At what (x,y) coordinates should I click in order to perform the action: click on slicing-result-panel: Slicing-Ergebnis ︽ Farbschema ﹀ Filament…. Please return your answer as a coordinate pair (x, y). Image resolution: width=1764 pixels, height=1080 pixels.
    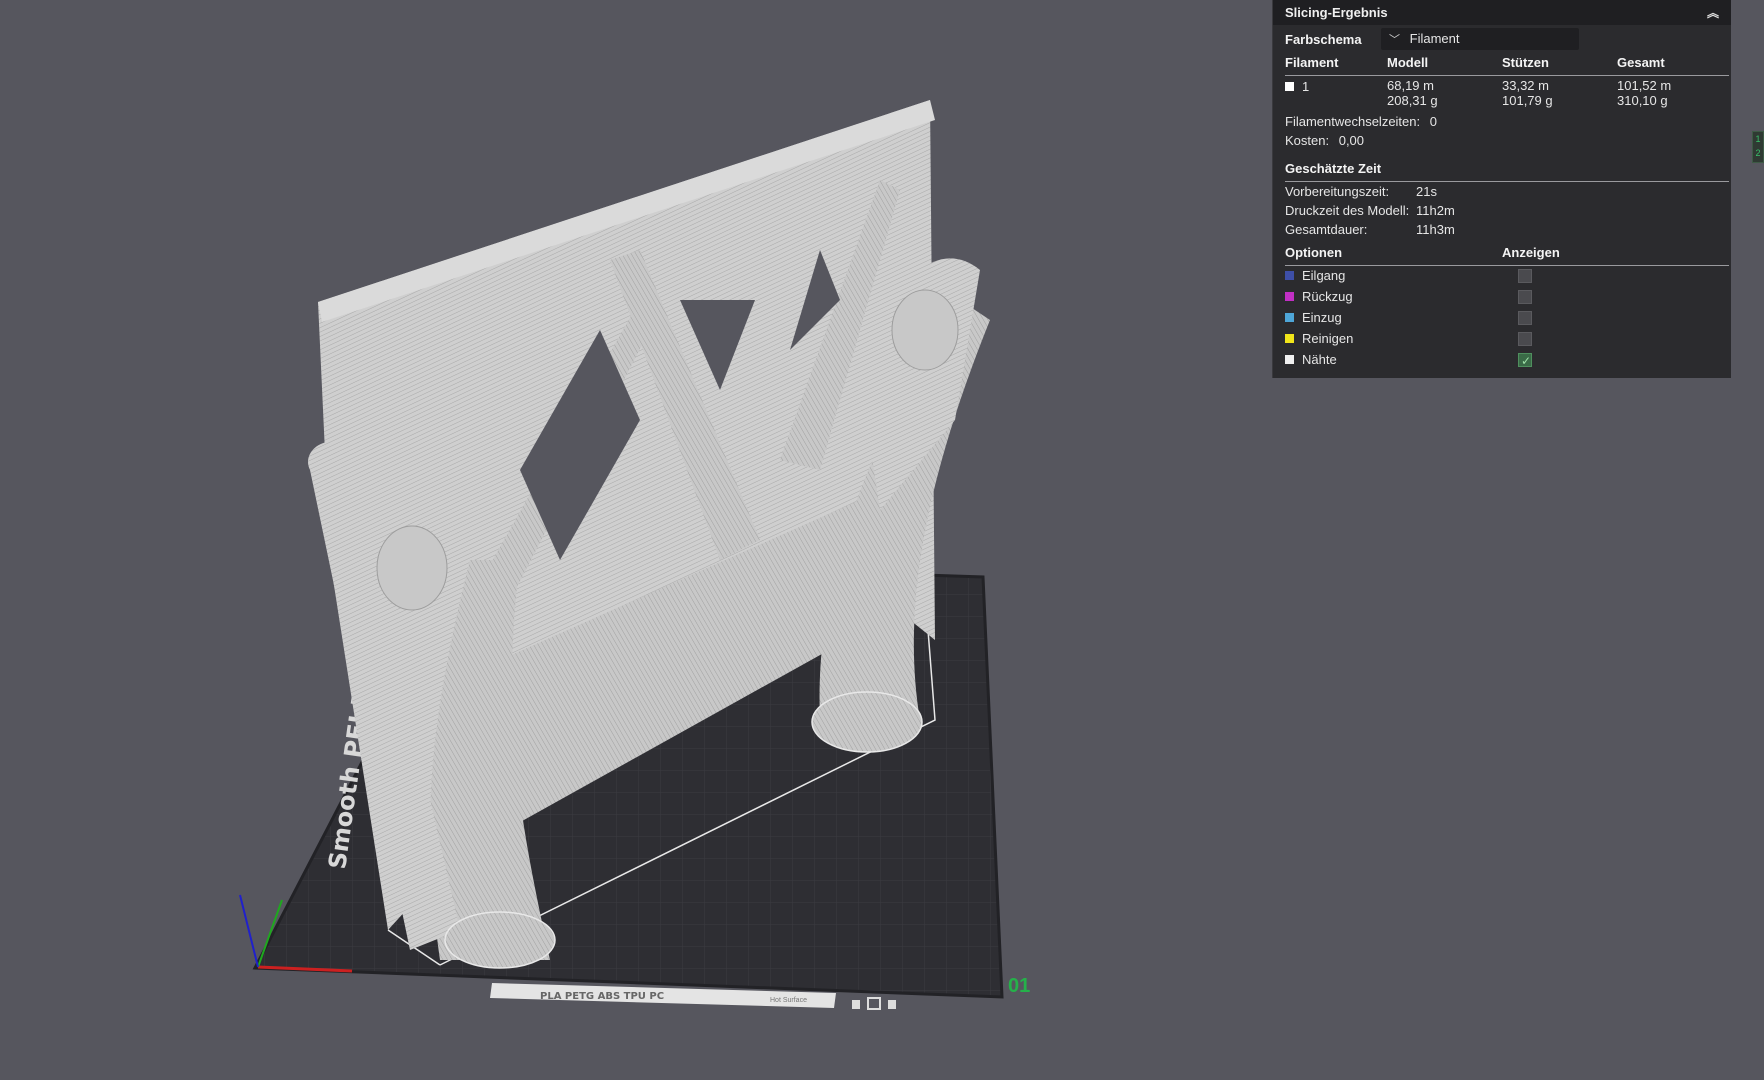
    Looking at the image, I should click on (1501, 189).